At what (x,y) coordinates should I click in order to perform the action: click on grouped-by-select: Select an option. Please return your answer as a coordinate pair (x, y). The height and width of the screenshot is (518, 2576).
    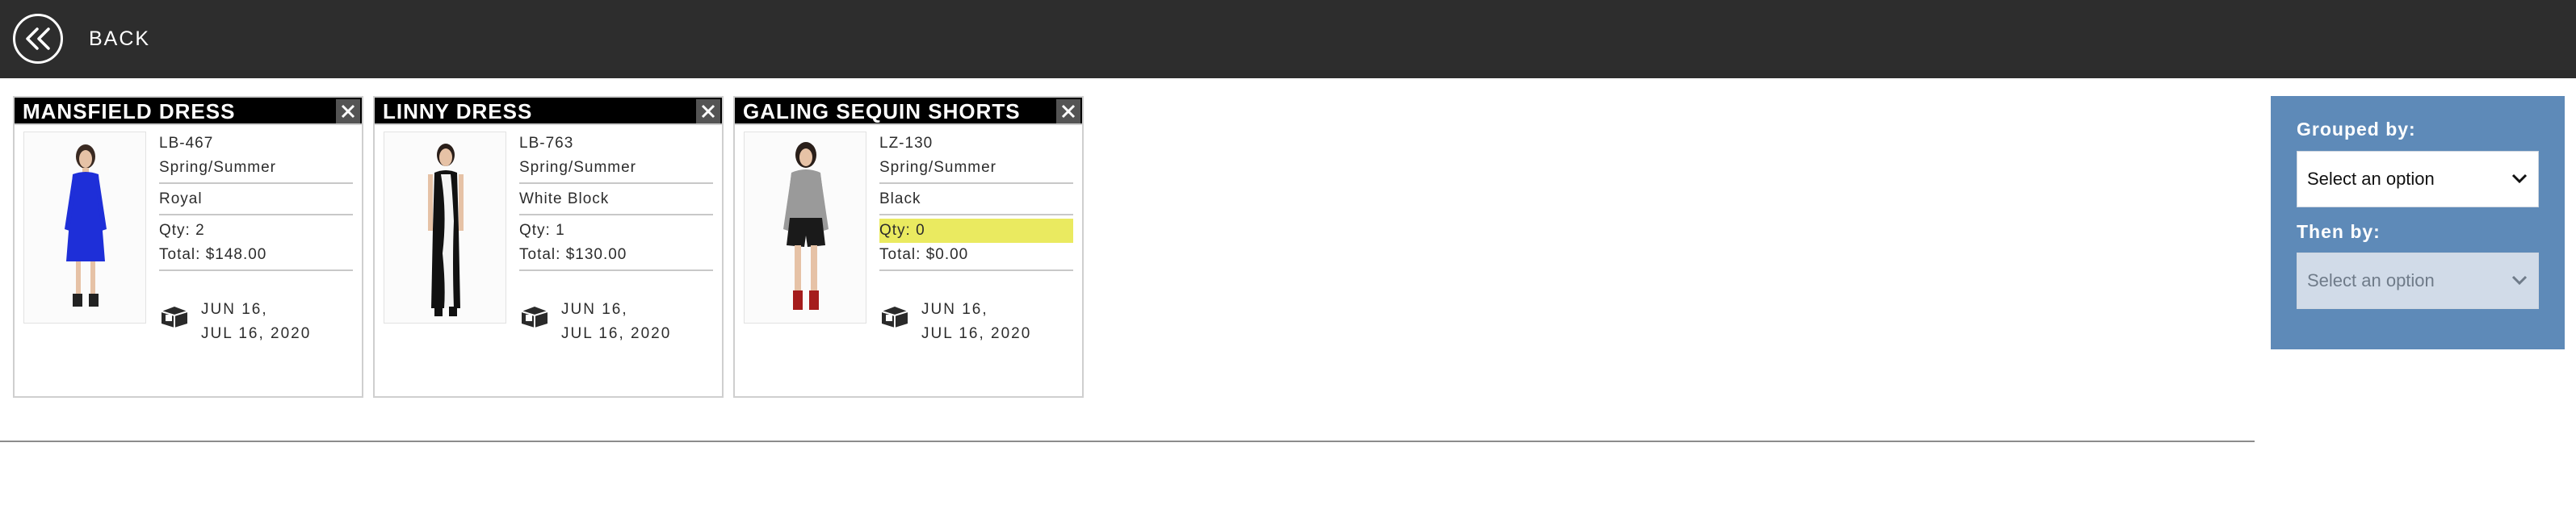
    Looking at the image, I should click on (2418, 179).